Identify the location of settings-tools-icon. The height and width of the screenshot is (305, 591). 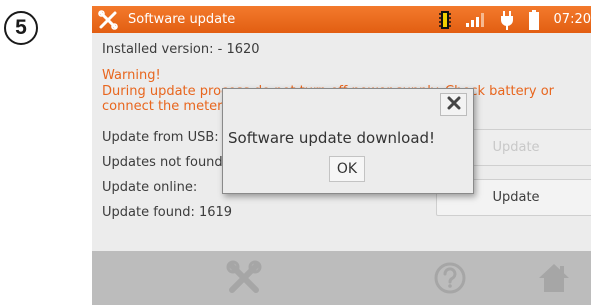
(244, 278).